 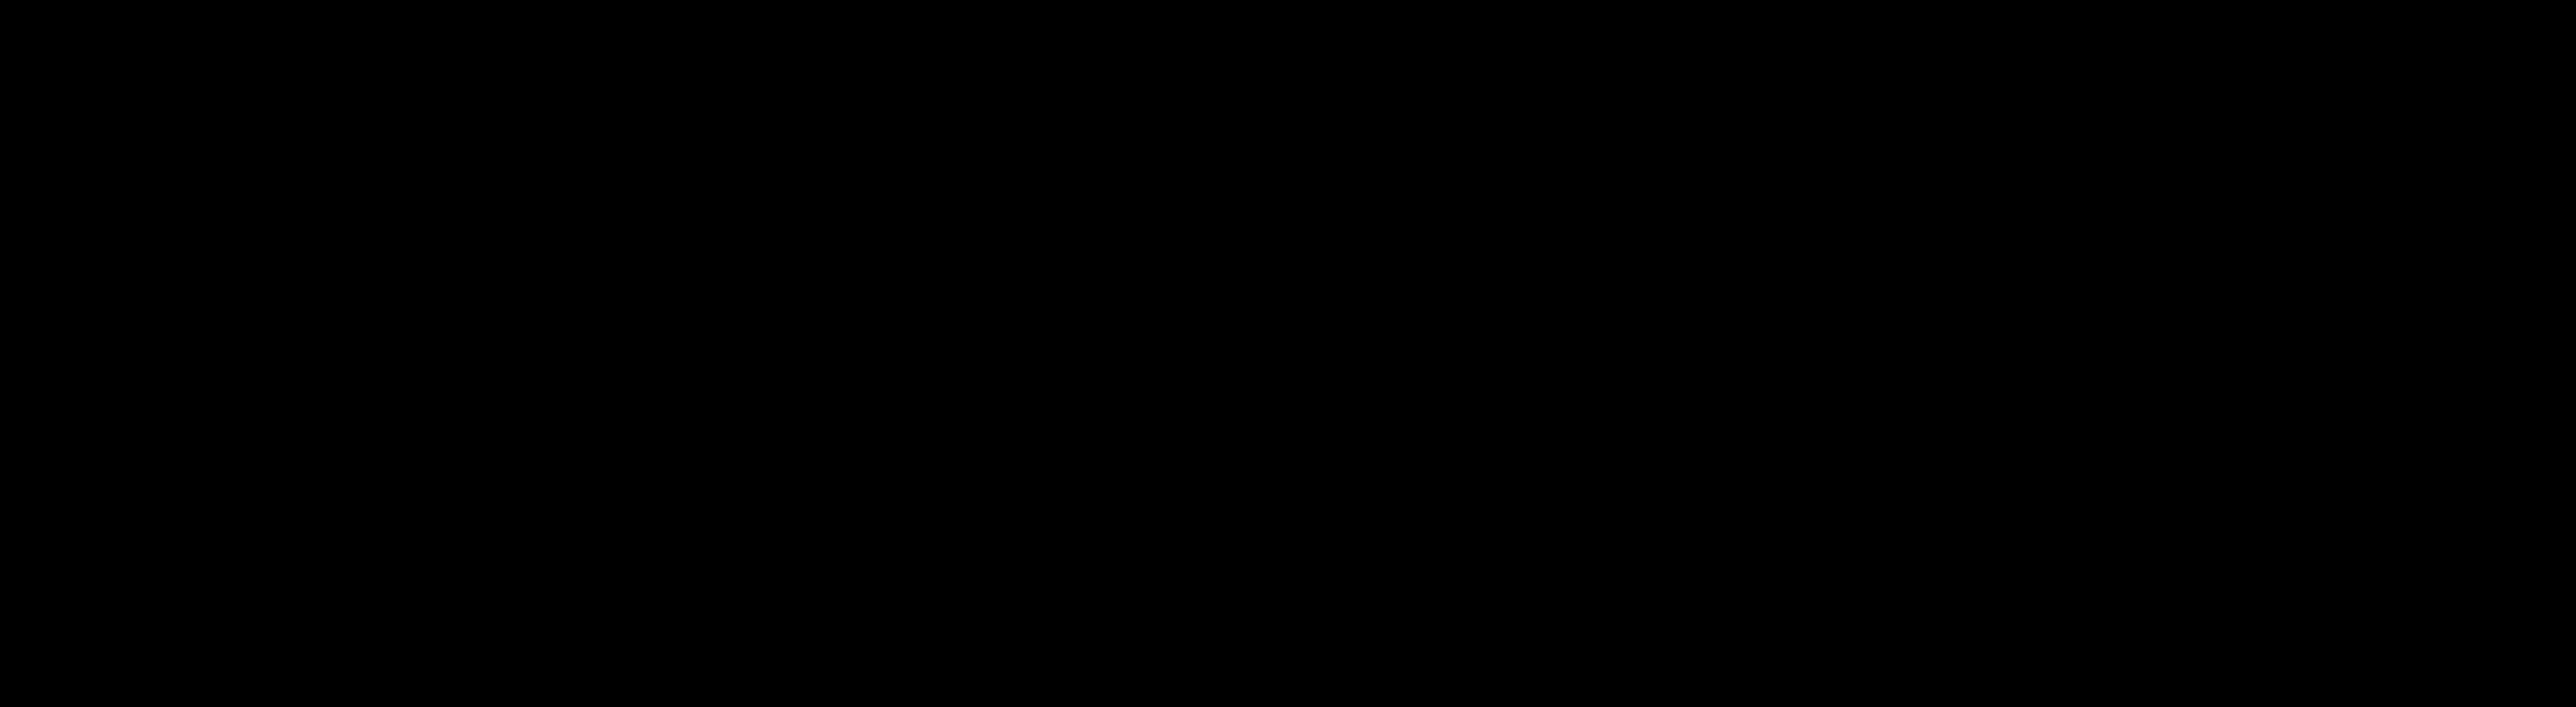 What do you see at coordinates (2491, 337) in the screenshot?
I see `colorbar-canvas` at bounding box center [2491, 337].